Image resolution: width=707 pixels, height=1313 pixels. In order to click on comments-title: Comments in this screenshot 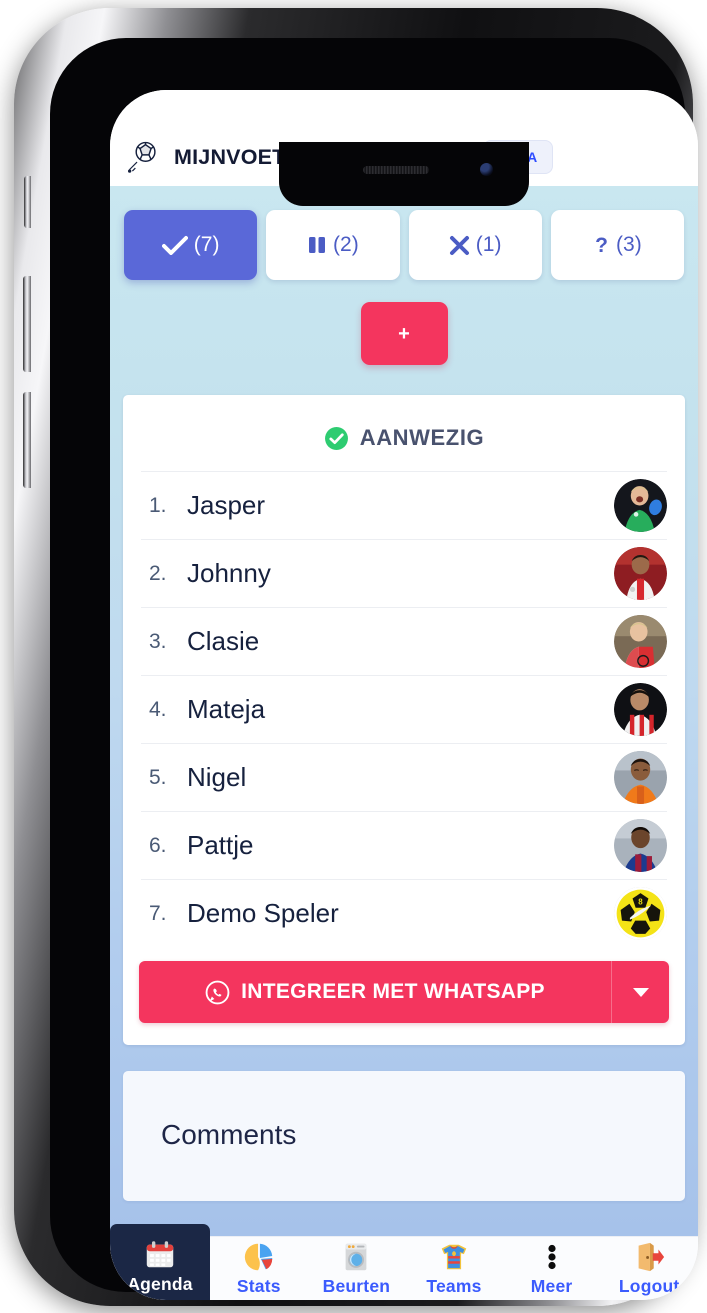, I will do `click(229, 1134)`.